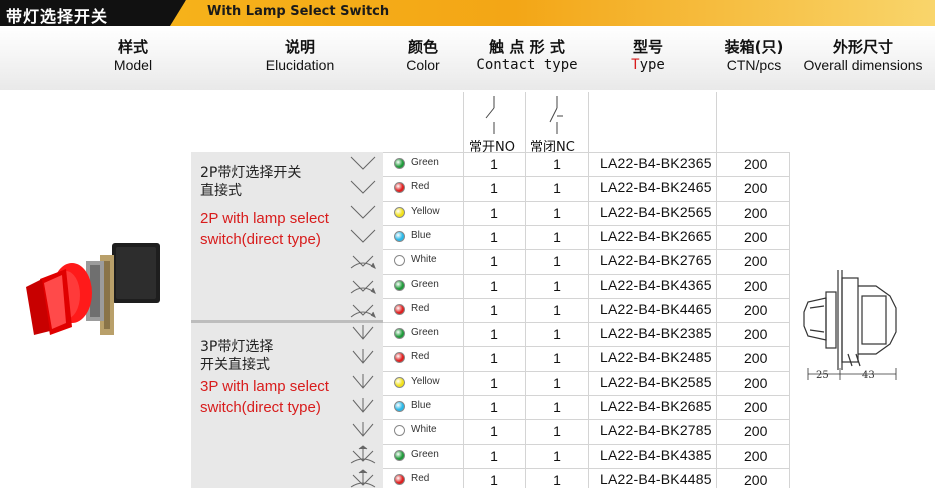  What do you see at coordinates (863, 55) in the screenshot?
I see `header-overall-dimensions: 外形尺寸 Overall dimensions` at bounding box center [863, 55].